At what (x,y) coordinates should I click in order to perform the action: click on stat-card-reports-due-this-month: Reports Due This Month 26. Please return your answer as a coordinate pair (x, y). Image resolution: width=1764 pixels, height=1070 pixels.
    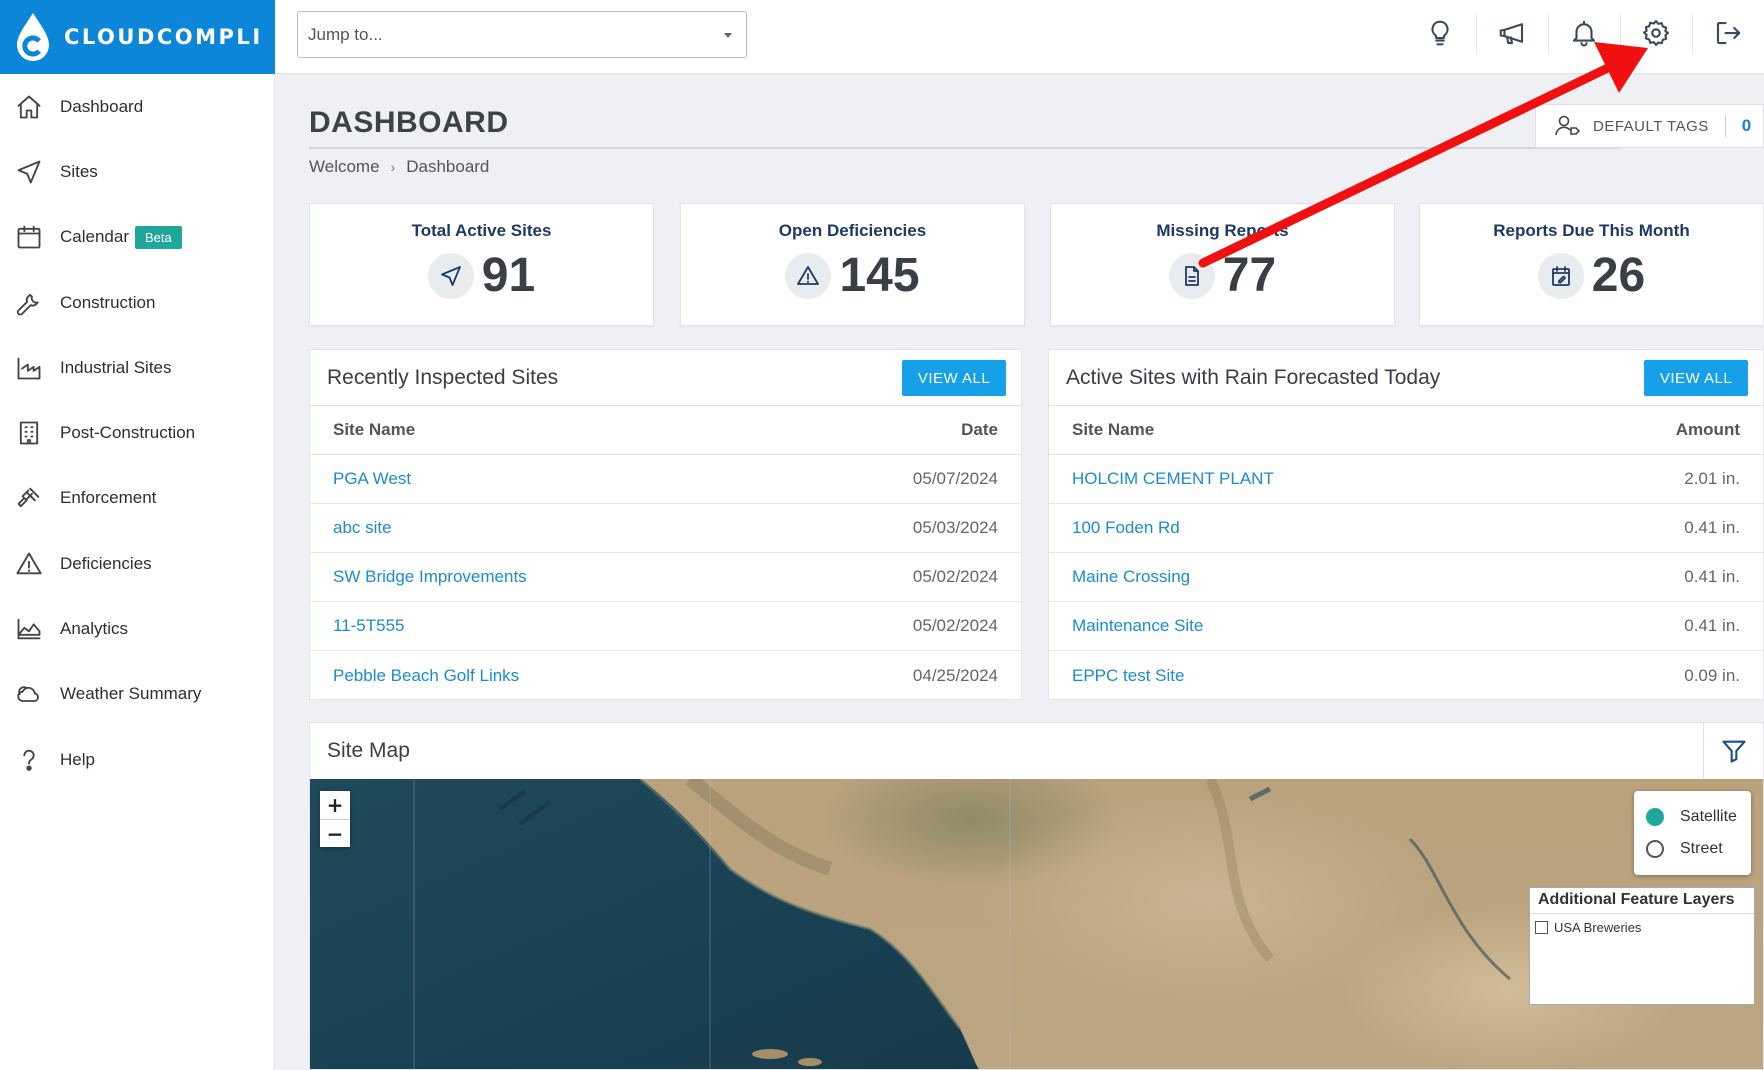
    Looking at the image, I should click on (1591, 264).